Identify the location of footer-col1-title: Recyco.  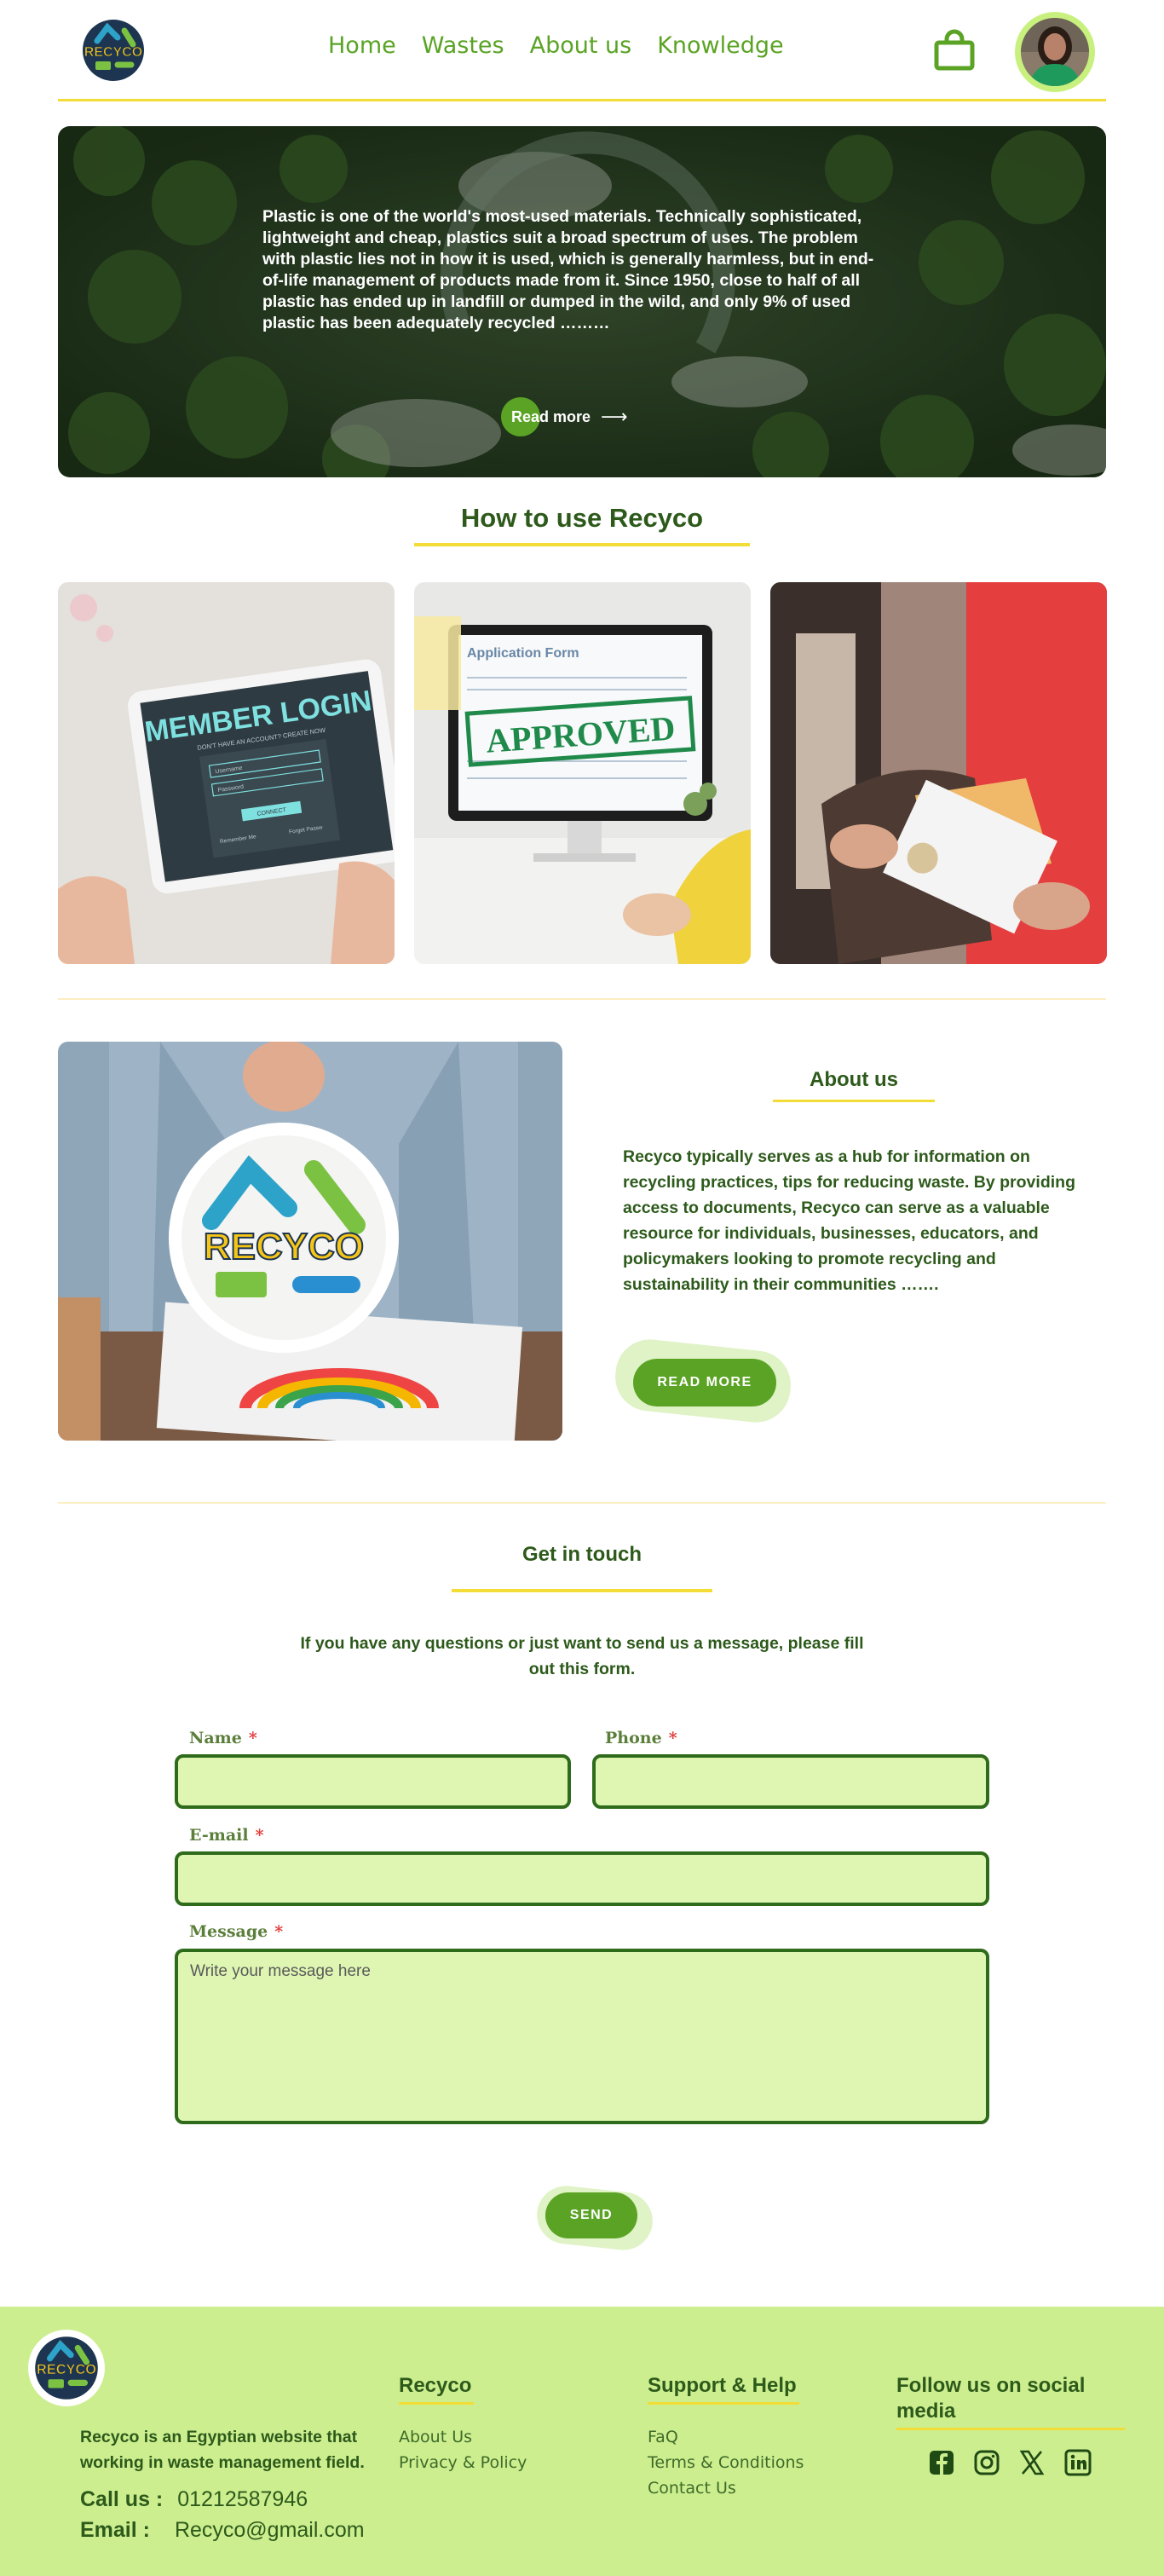
(435, 2385).